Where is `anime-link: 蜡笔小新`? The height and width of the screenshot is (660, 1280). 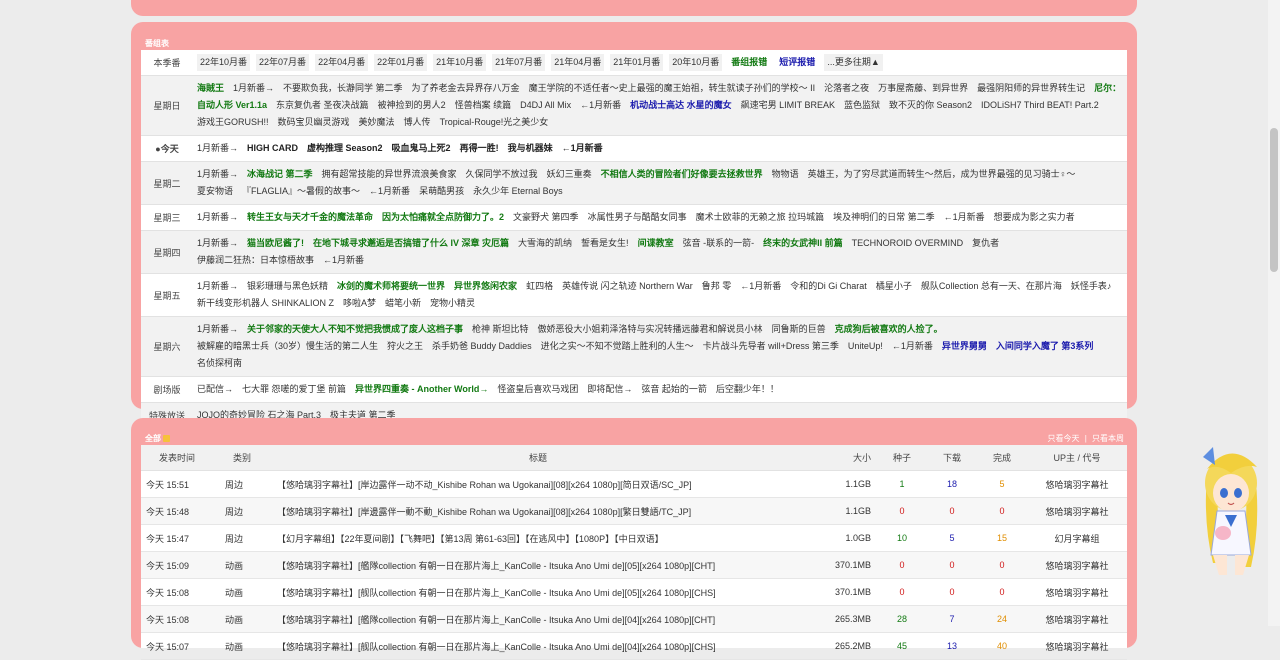
anime-link: 蜡笔小新 is located at coordinates (403, 303).